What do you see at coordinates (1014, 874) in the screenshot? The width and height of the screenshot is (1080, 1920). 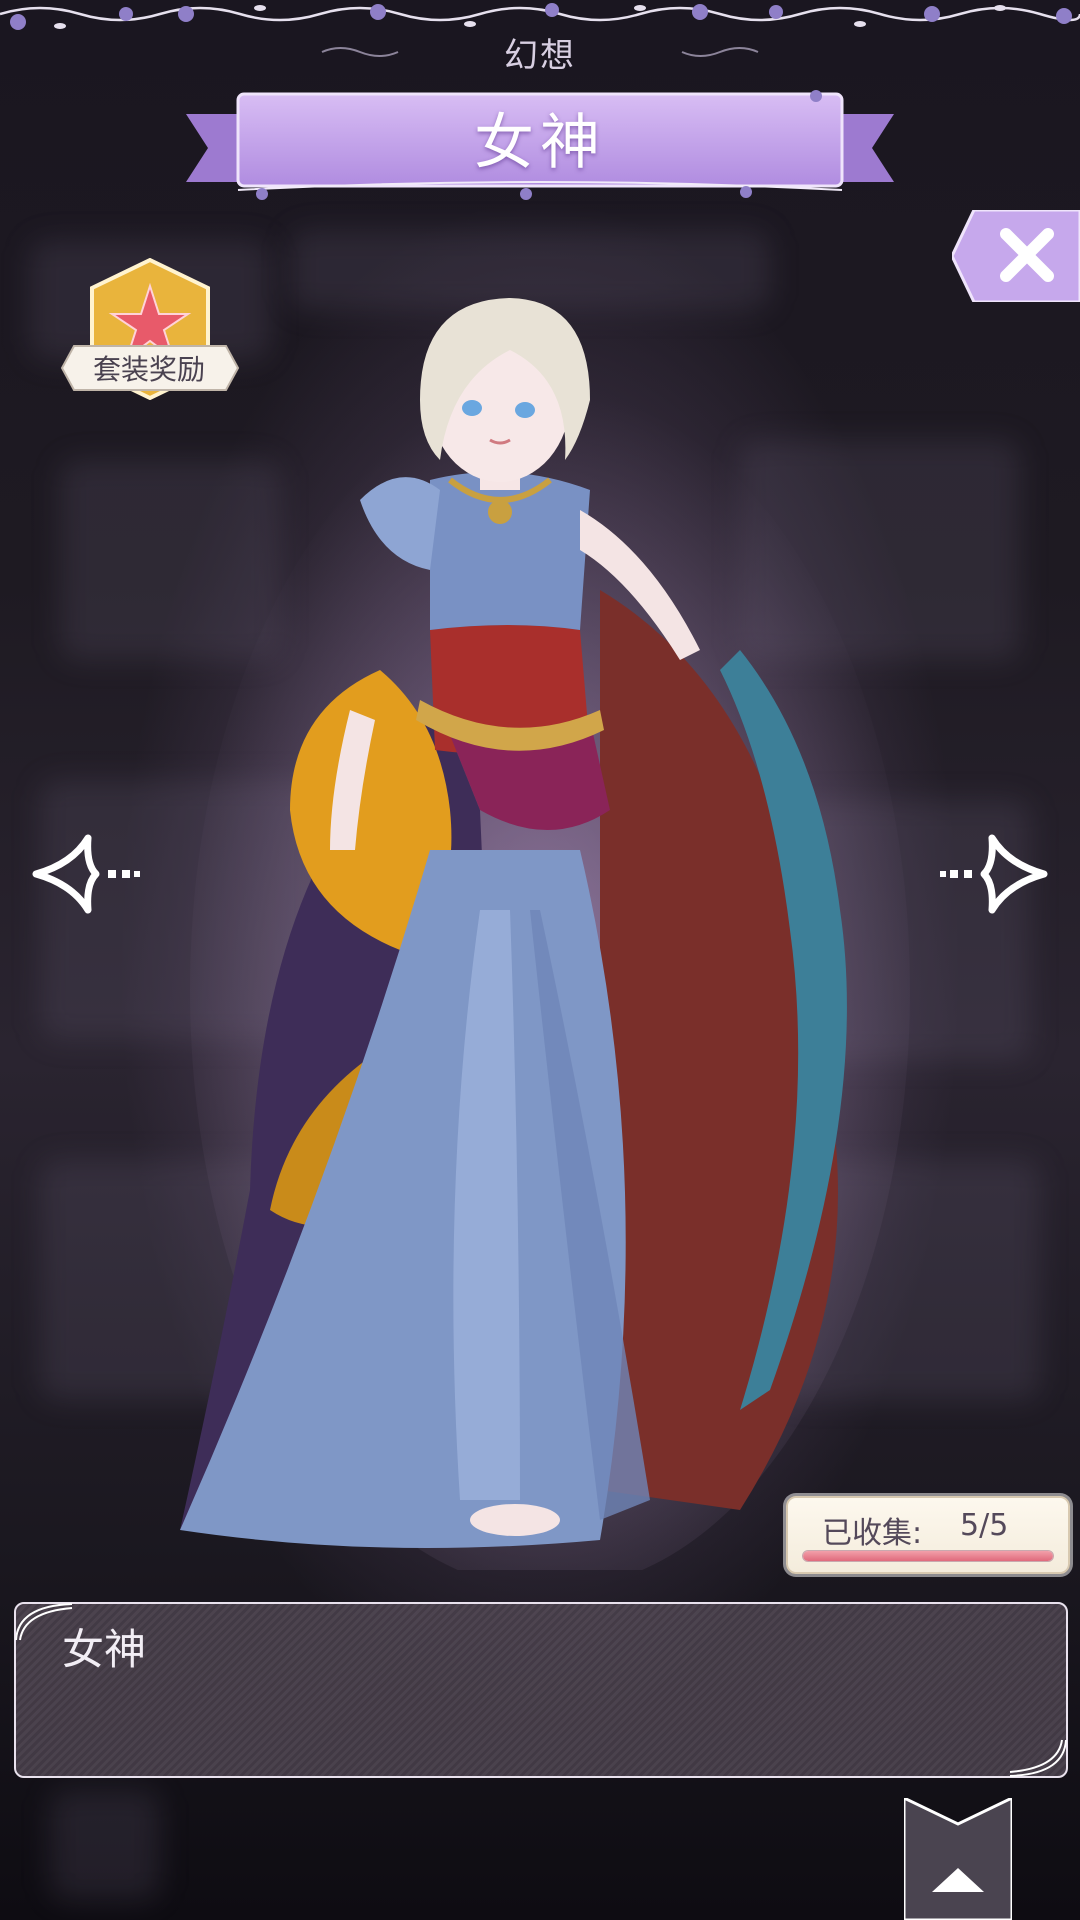 I see `arrow-right-icon` at bounding box center [1014, 874].